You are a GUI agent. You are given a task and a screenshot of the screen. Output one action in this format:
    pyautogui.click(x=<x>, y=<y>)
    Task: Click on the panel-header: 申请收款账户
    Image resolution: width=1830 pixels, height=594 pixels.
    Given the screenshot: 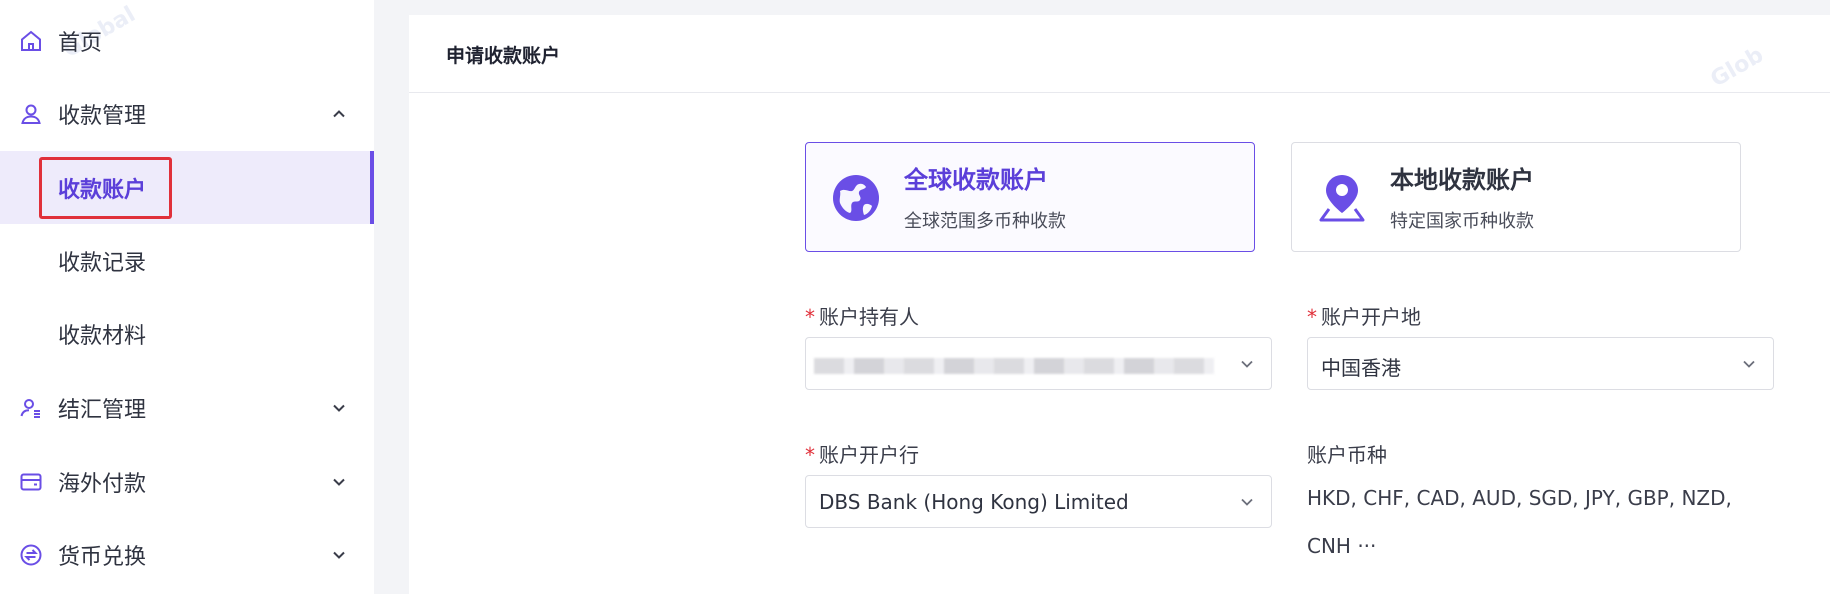 What is the action you would take?
    pyautogui.click(x=1119, y=54)
    